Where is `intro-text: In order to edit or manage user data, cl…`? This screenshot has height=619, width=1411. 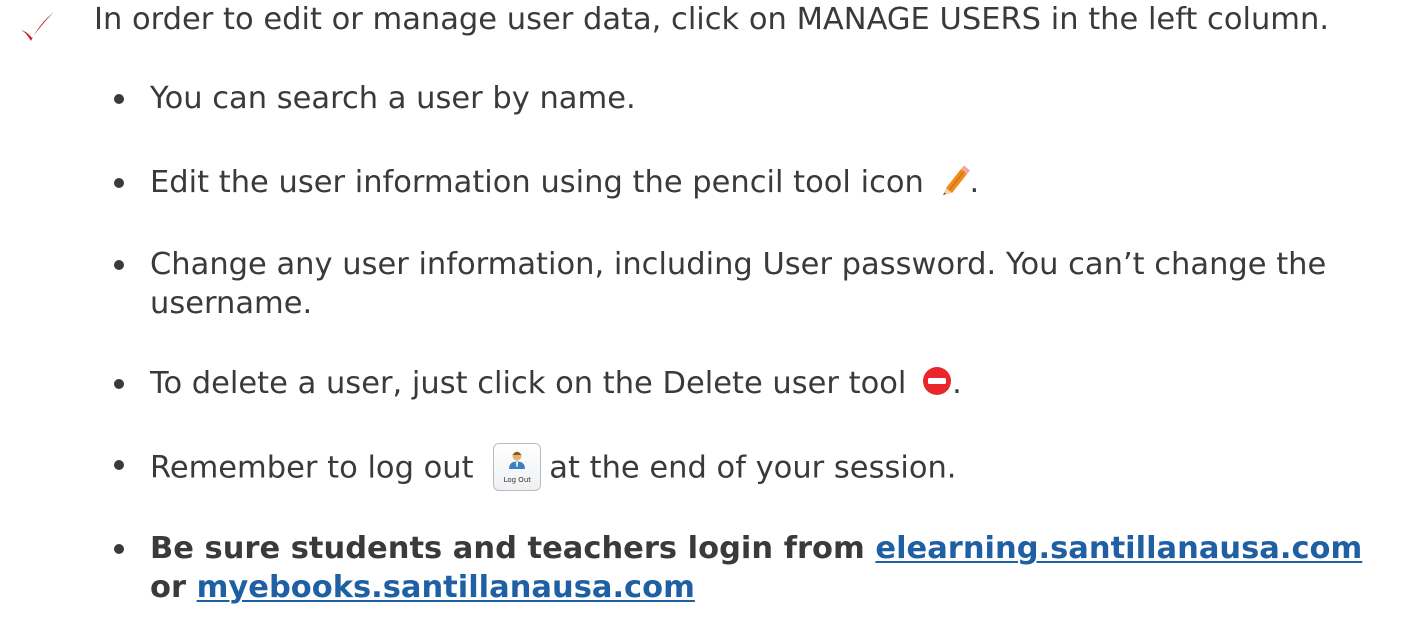
intro-text: In order to edit or manage user data, cl… is located at coordinates (712, 19).